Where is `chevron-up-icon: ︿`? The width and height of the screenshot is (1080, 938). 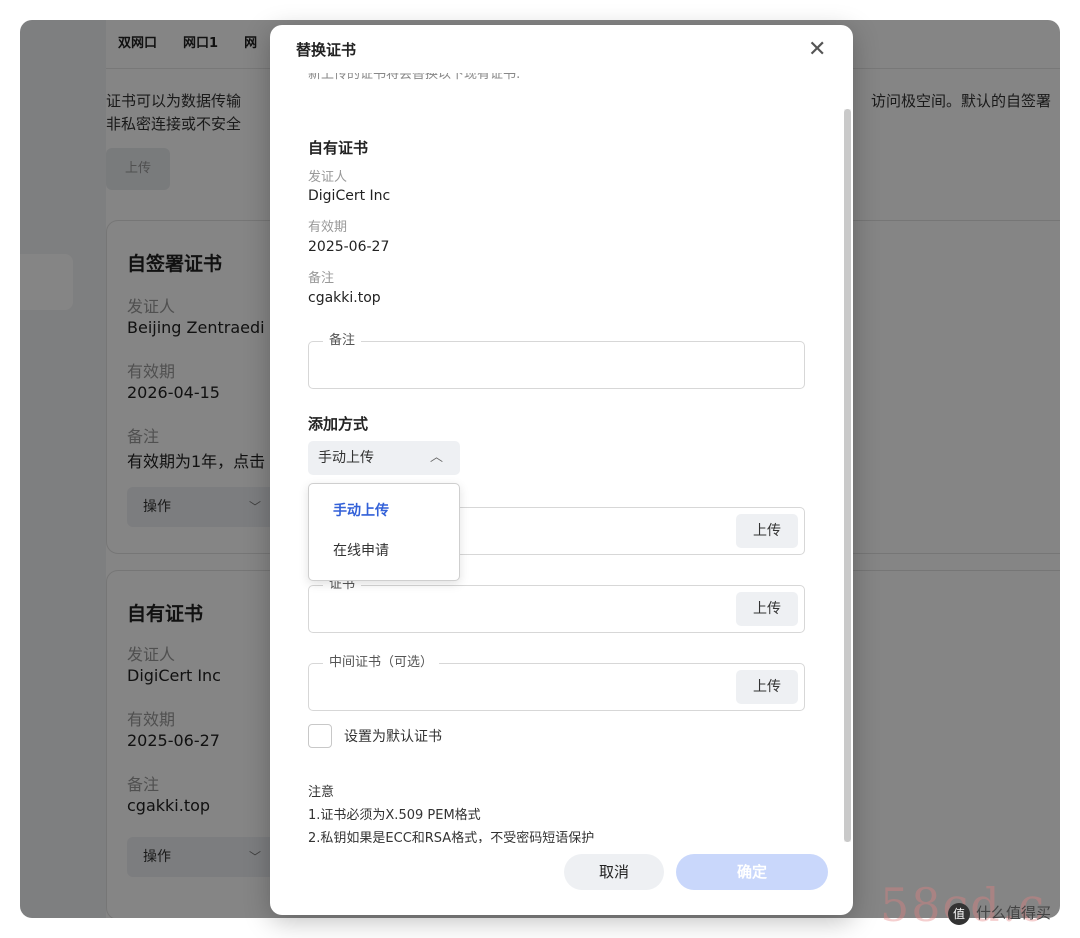 chevron-up-icon: ︿ is located at coordinates (437, 457).